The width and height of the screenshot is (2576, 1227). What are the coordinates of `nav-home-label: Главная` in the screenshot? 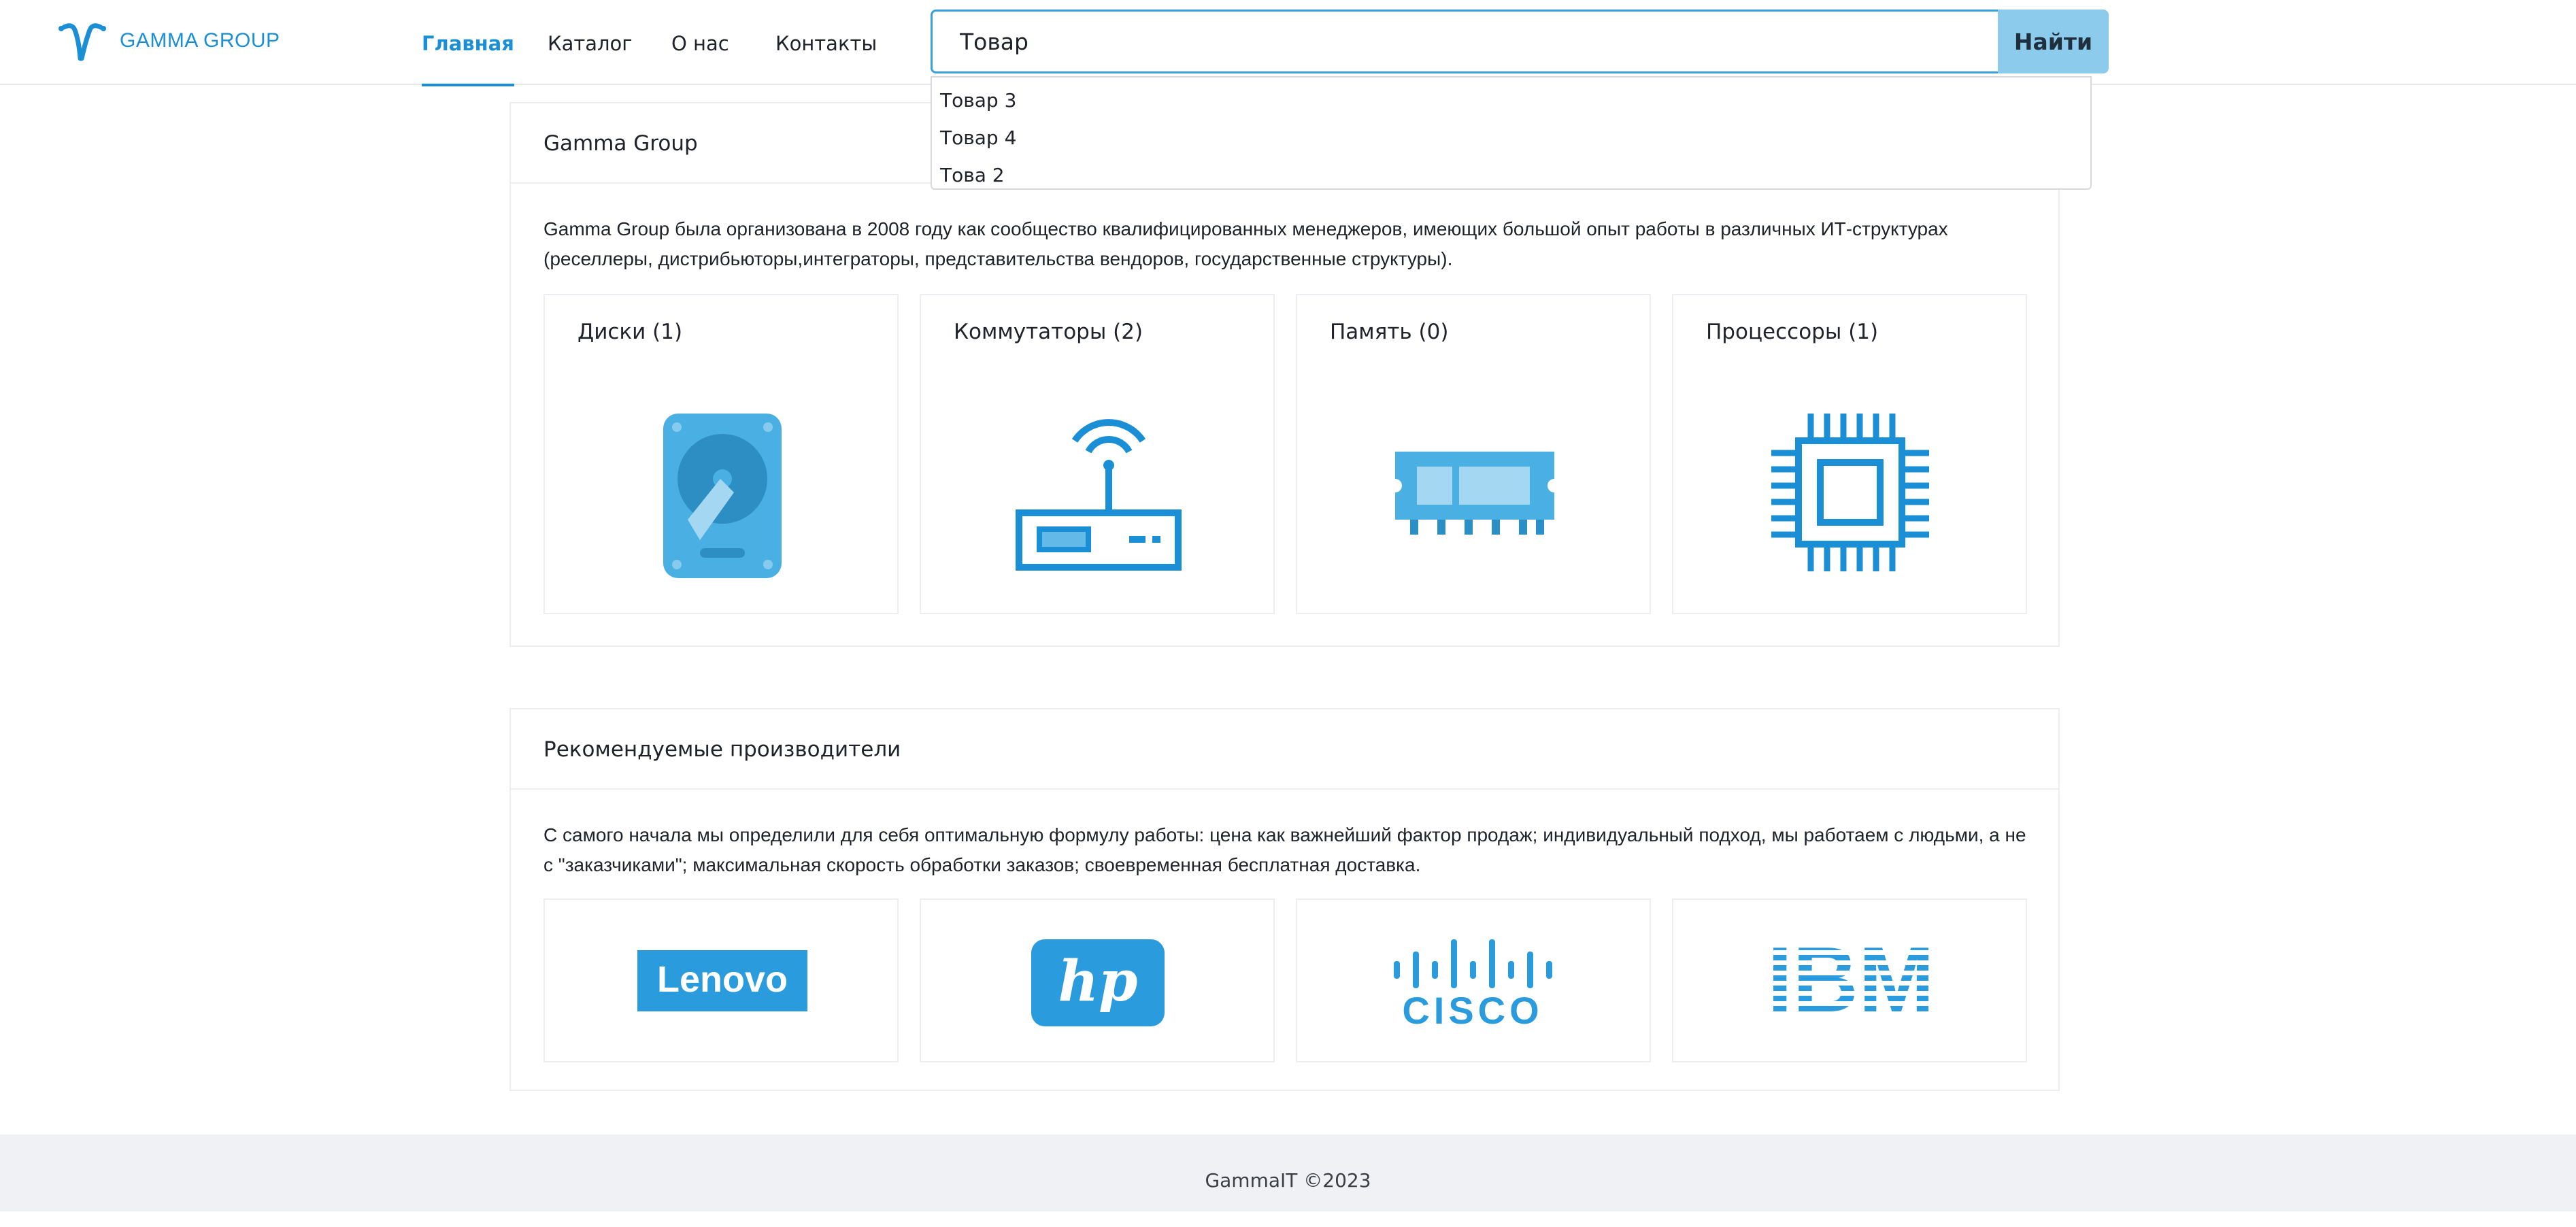 It's located at (468, 43).